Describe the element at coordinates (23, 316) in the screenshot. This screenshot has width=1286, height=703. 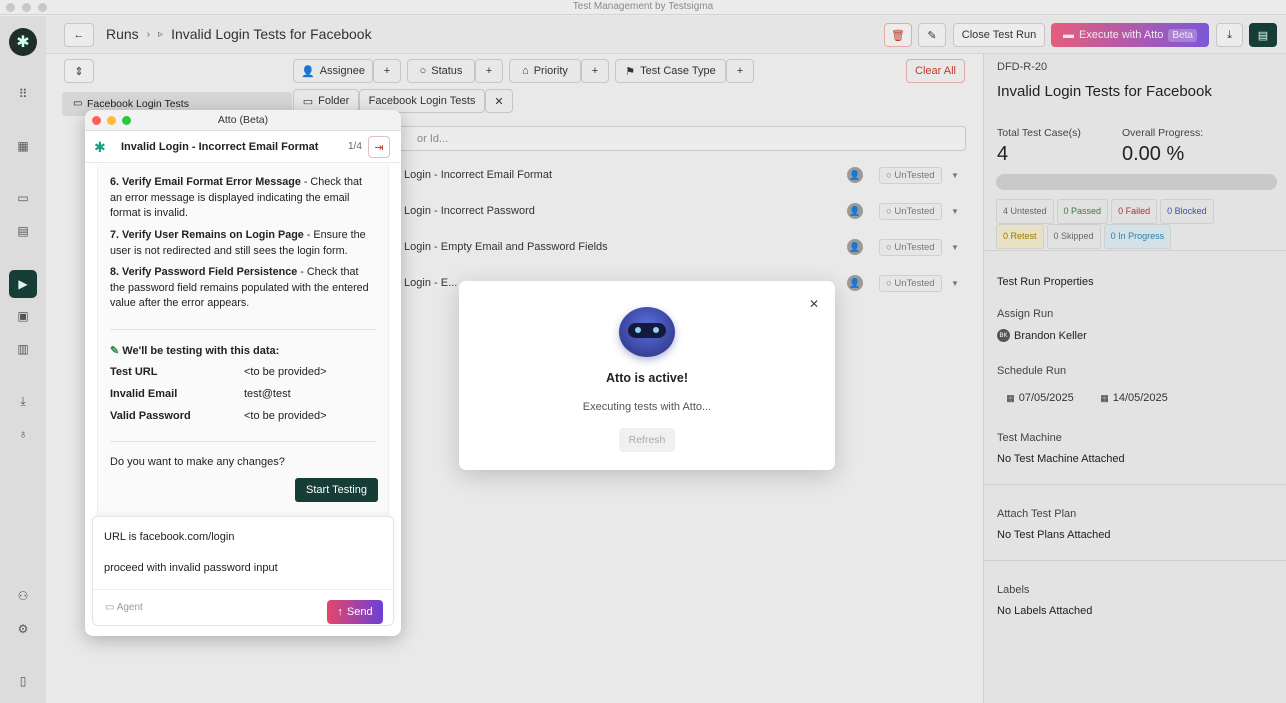
I see `clipboard-icon: ▣` at that location.